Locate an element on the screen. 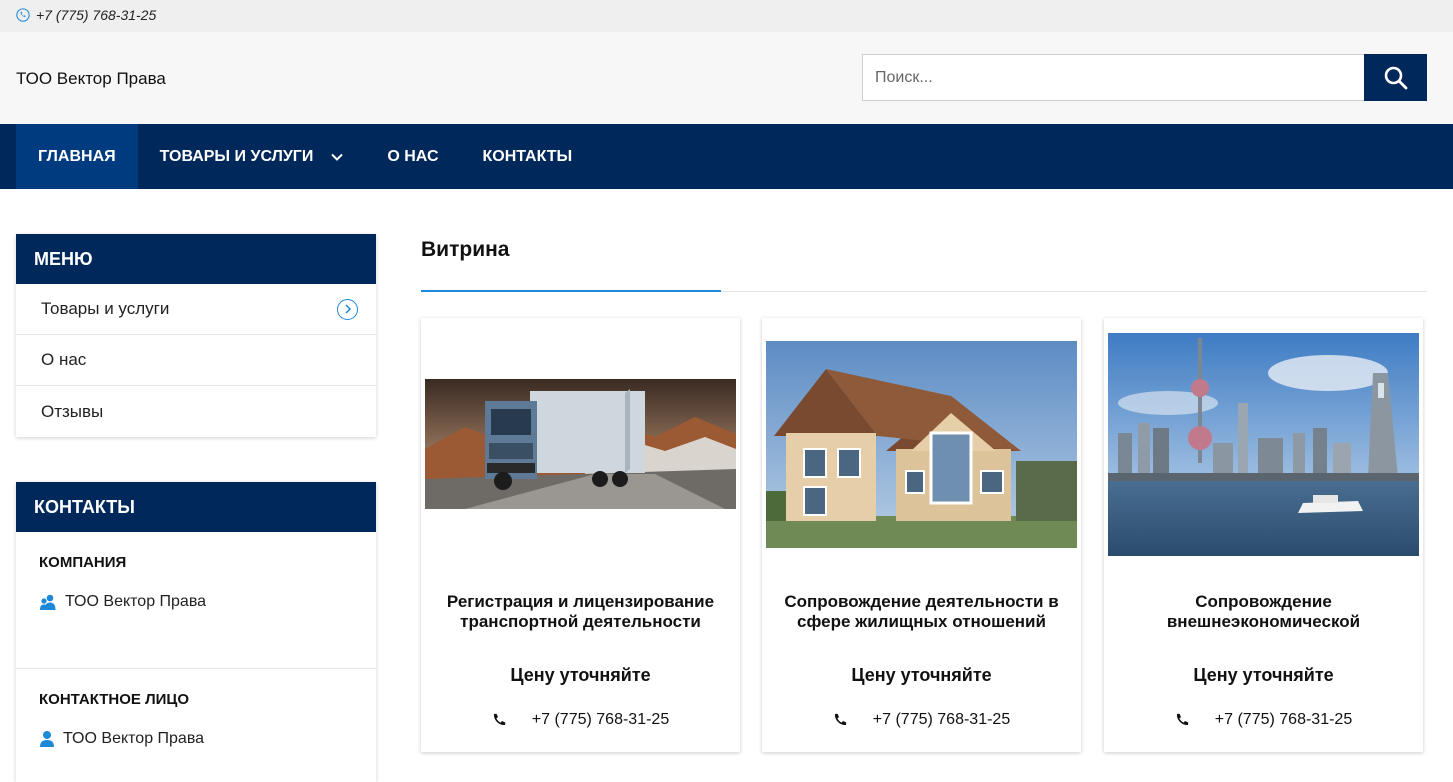 This screenshot has height=782, width=1453. brand-name: ТОО Вектор Права is located at coordinates (91, 79).